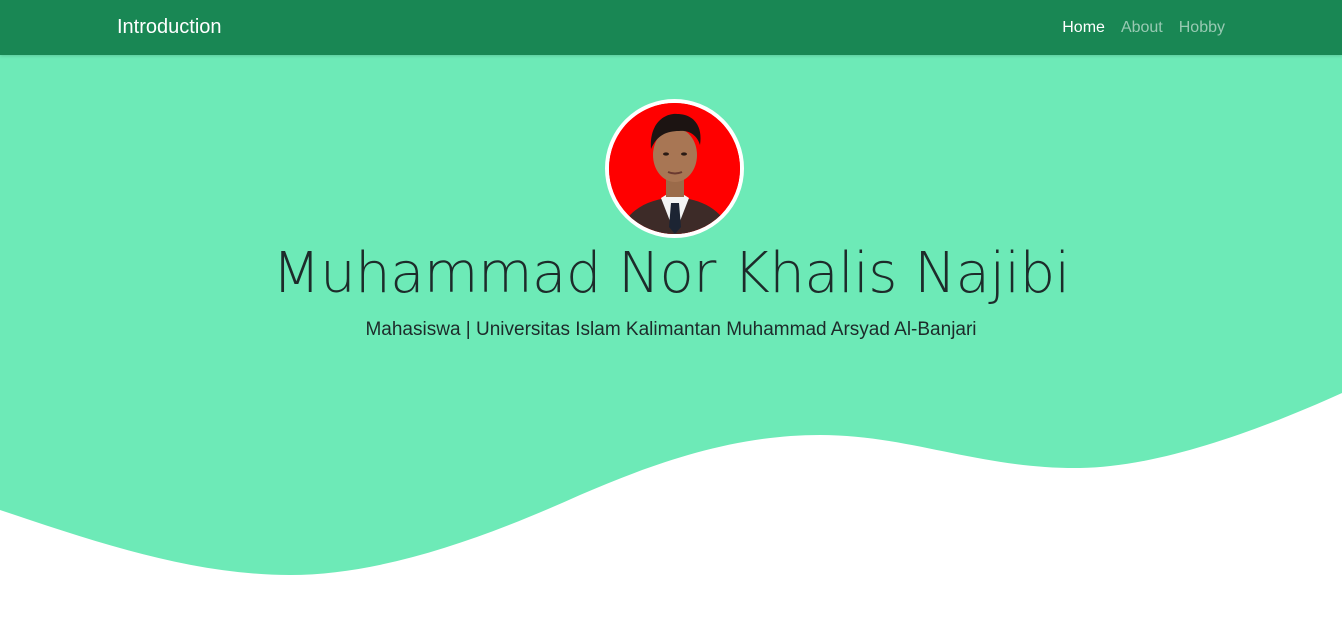  Describe the element at coordinates (1202, 28) in the screenshot. I see `nav-link-hobby: Hobby` at that location.